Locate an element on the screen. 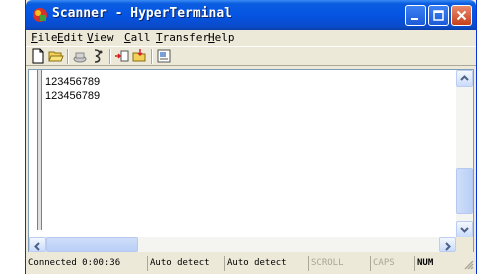  scrollbar-corner is located at coordinates (464, 244).